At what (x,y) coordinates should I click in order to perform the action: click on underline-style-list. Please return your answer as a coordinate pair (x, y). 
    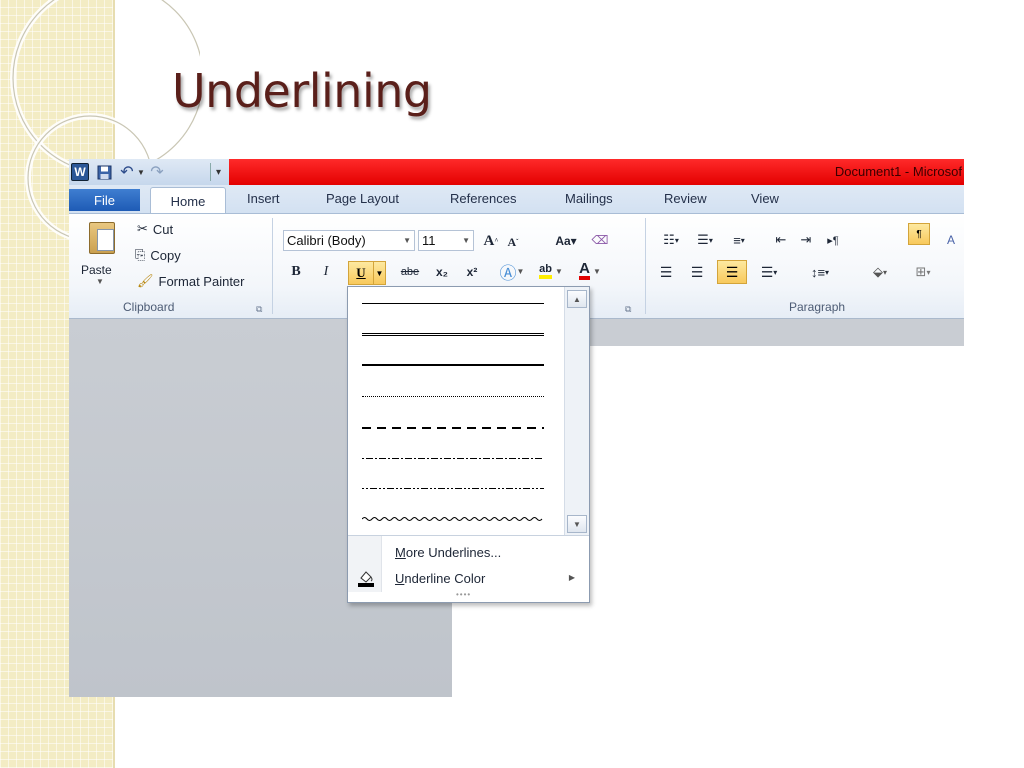
    Looking at the image, I should click on (456, 411).